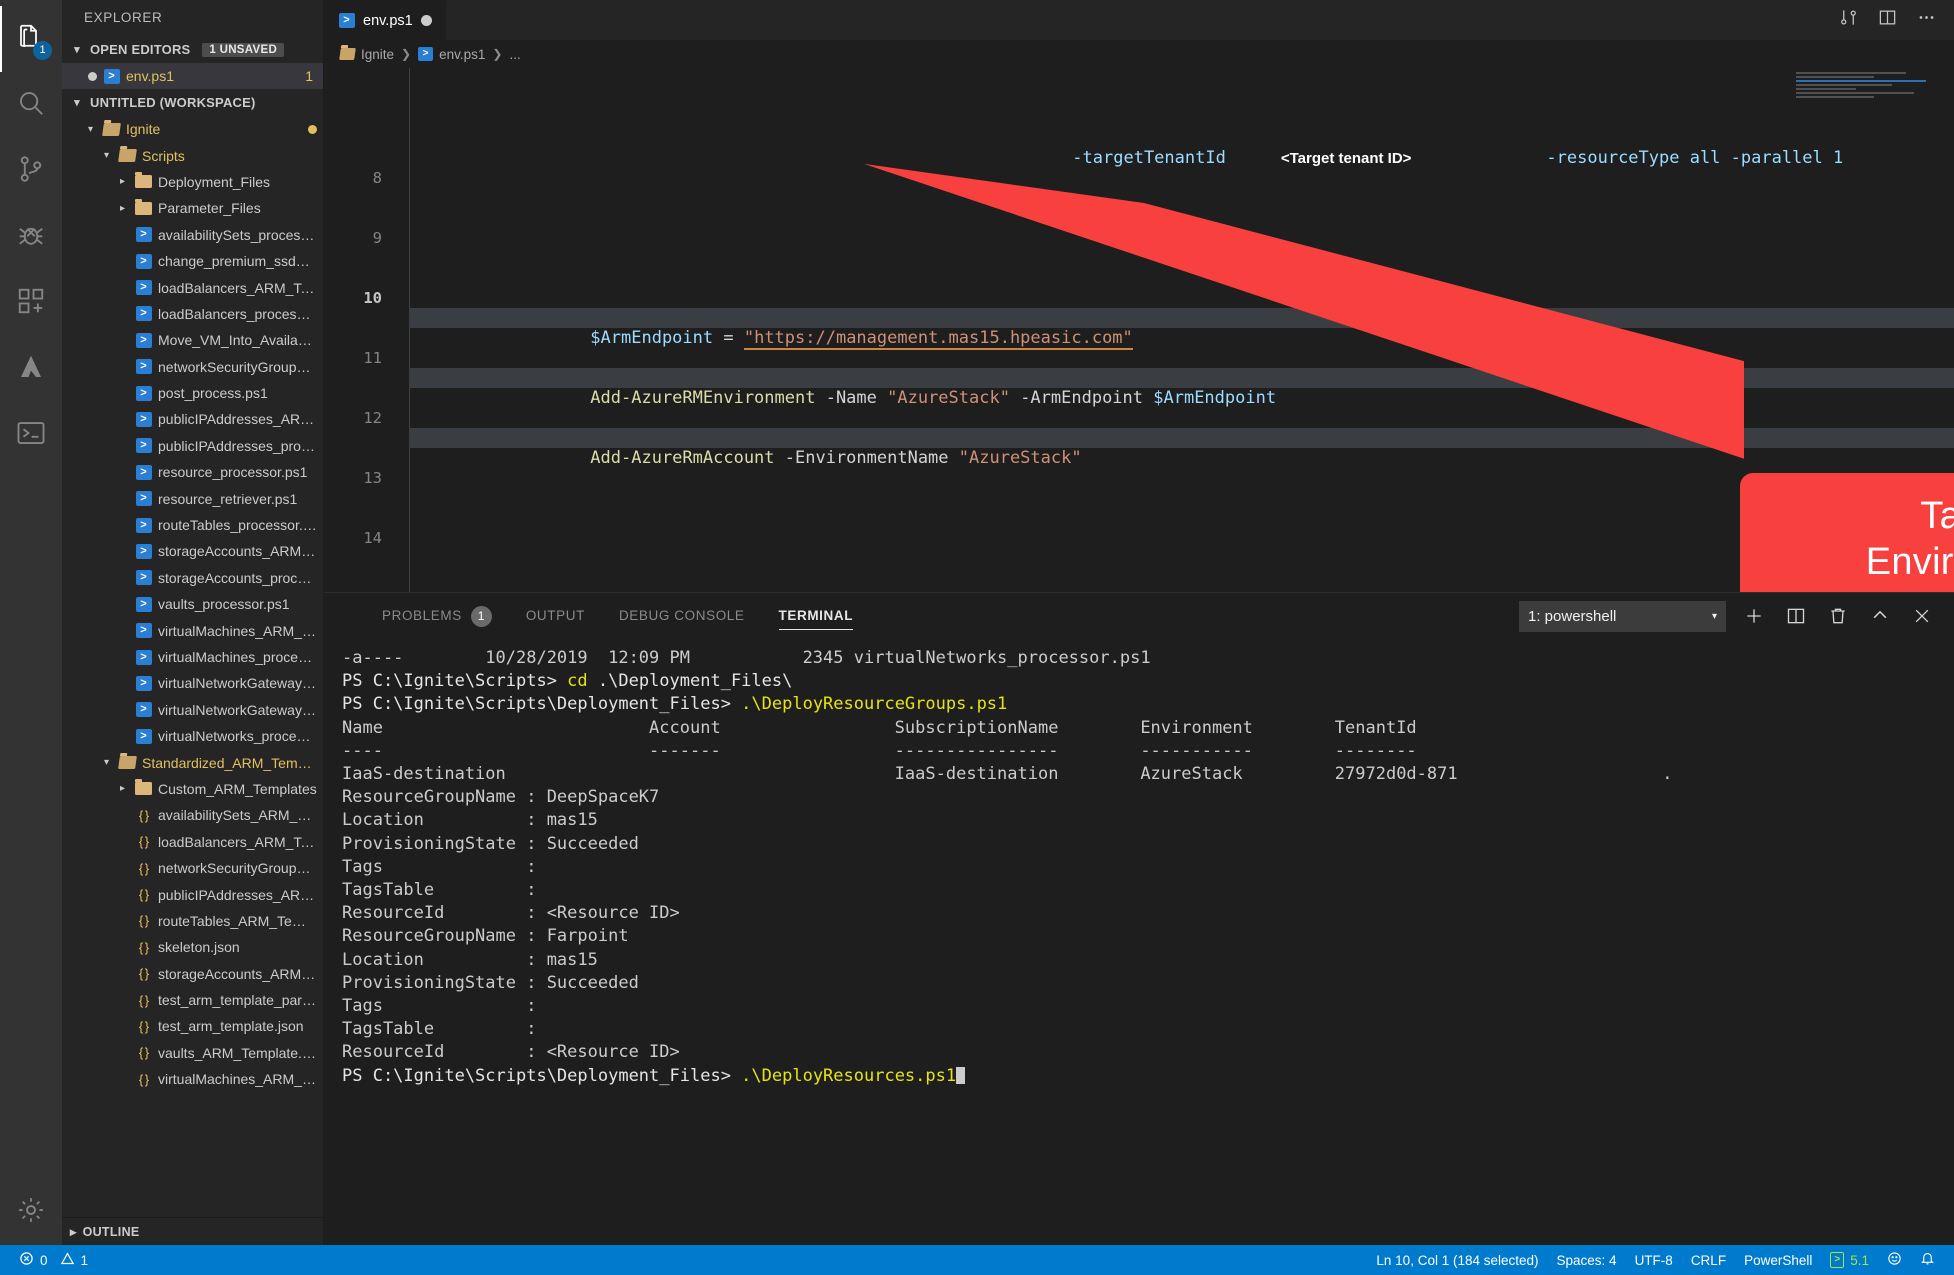 This screenshot has height=1275, width=1954. I want to click on status-label: Spaces: 4, so click(1586, 1260).